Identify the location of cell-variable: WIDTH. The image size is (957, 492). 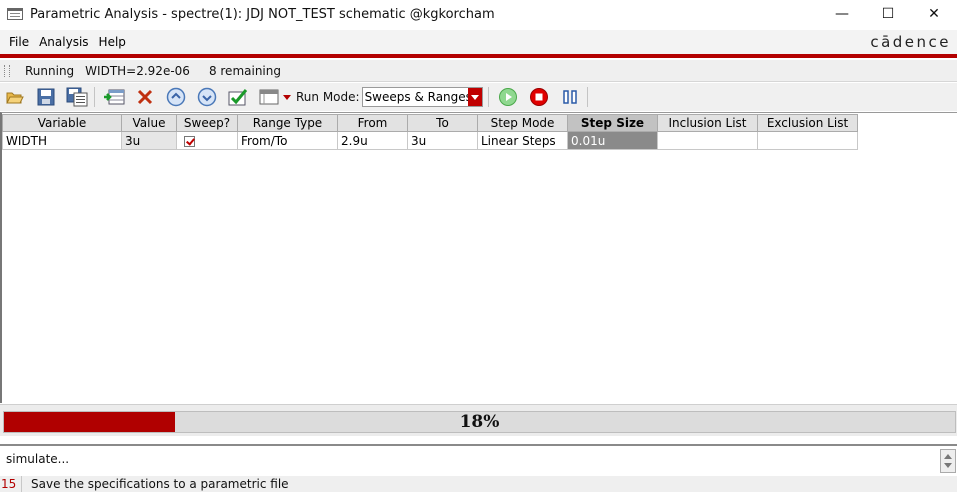
(62, 140).